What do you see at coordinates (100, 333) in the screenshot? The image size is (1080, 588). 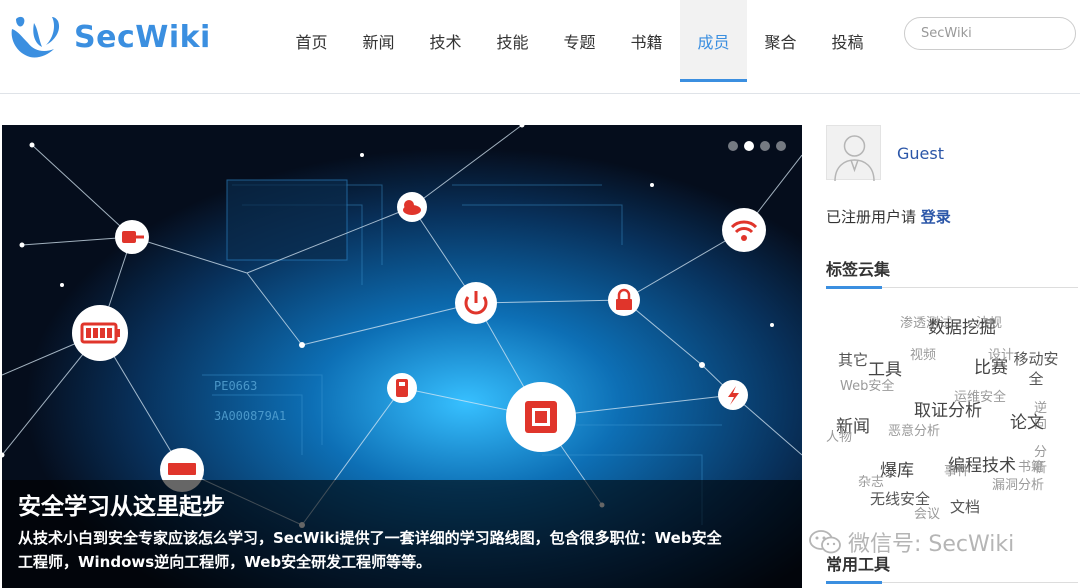 I see `battery-node-icon` at bounding box center [100, 333].